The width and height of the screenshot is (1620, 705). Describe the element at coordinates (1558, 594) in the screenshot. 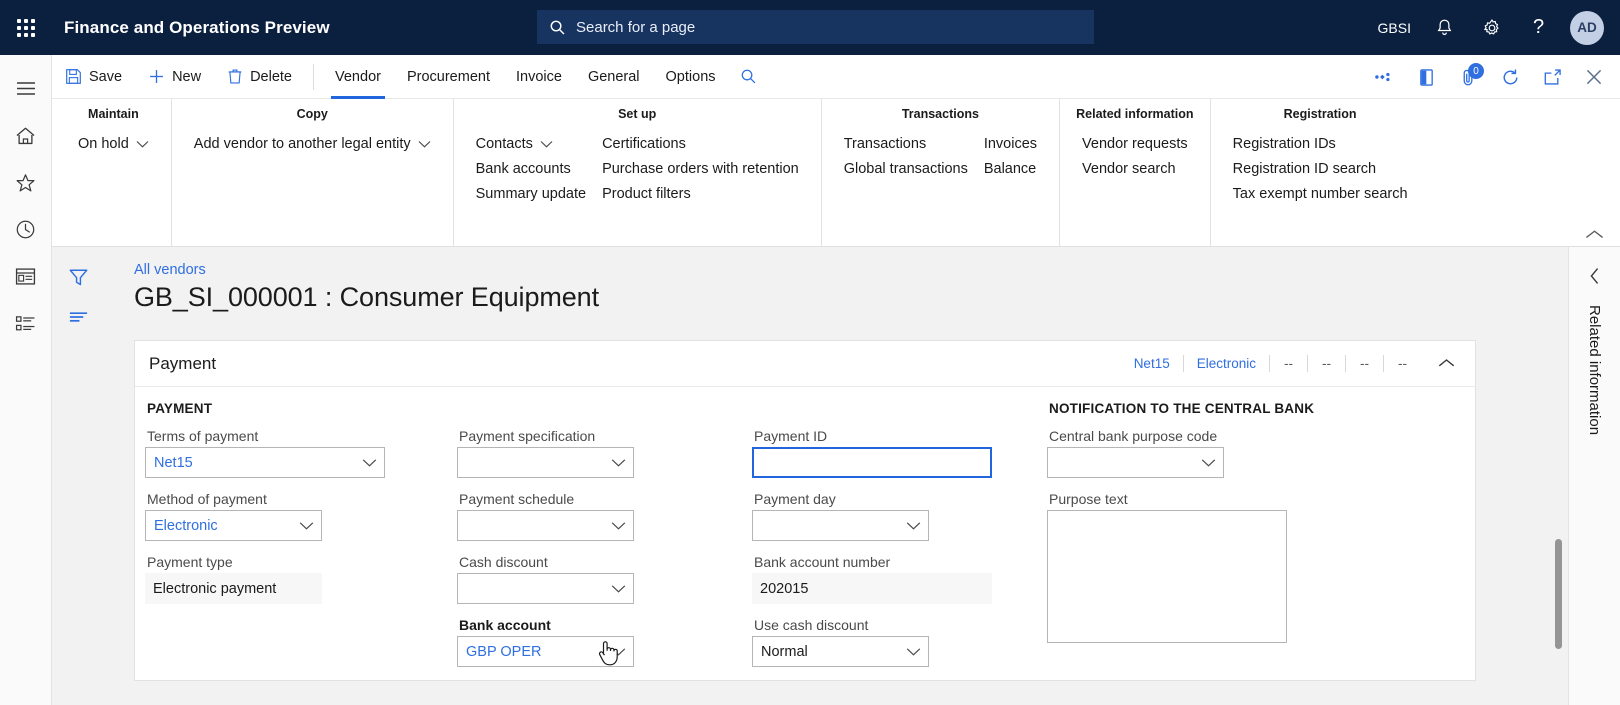

I see `vertical-scrollbar-thumb` at that location.